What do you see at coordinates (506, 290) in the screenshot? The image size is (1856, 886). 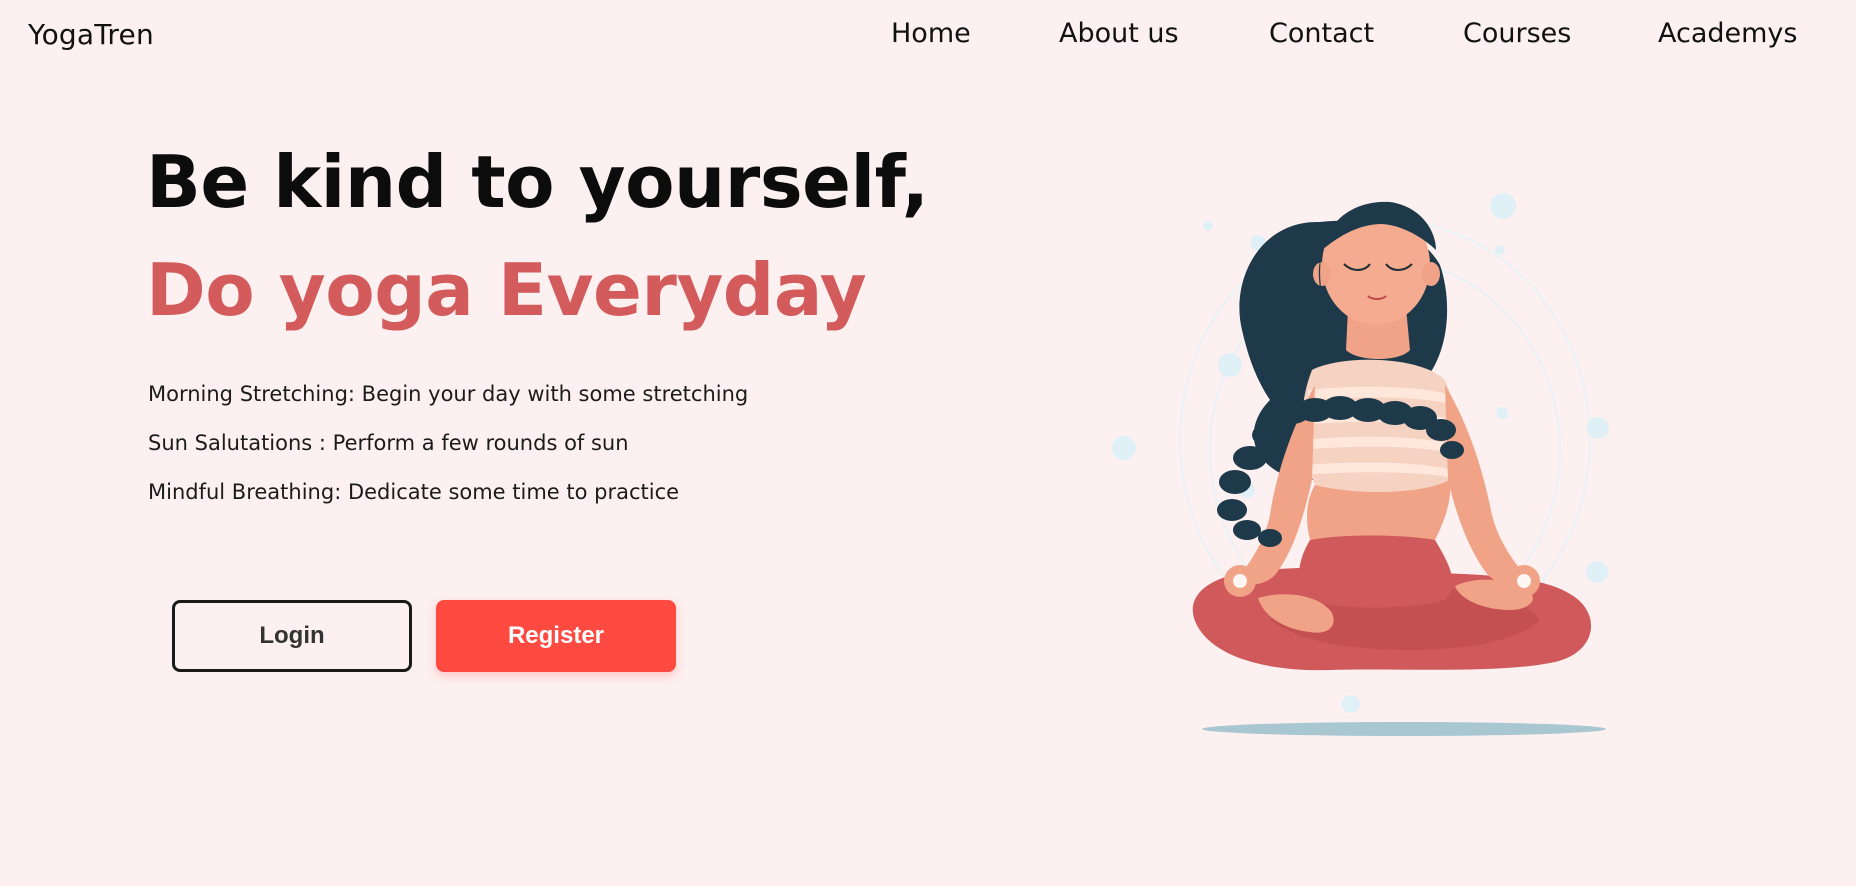 I see `hero-subtitle: Do yoga Everyday` at bounding box center [506, 290].